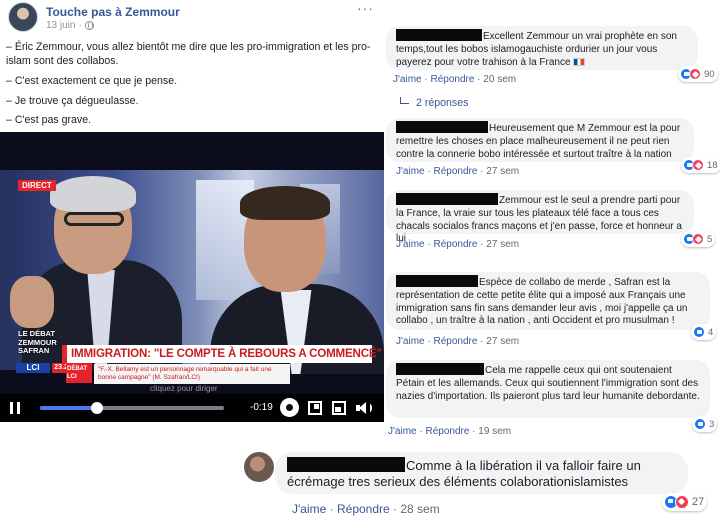  I want to click on fullscreen-icon, so click(315, 408).